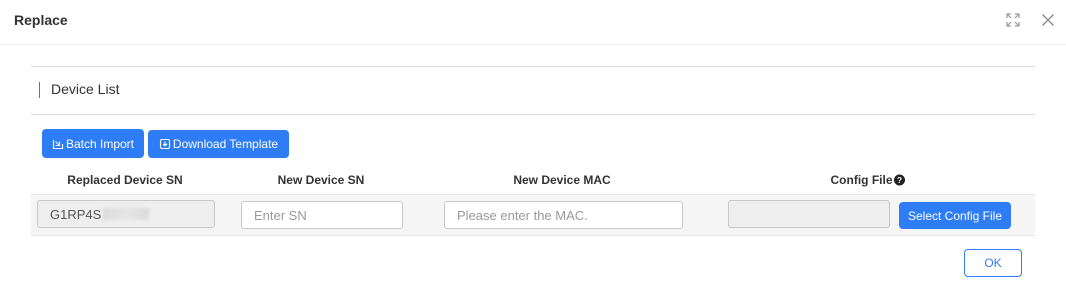  I want to click on select-config-file-button: Select Config File, so click(955, 215).